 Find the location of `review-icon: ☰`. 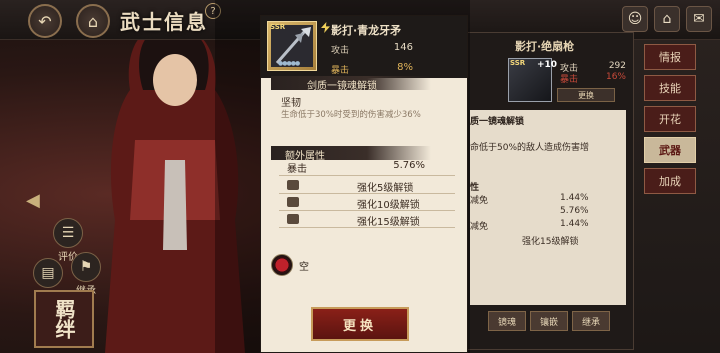

review-icon: ☰ is located at coordinates (68, 233).